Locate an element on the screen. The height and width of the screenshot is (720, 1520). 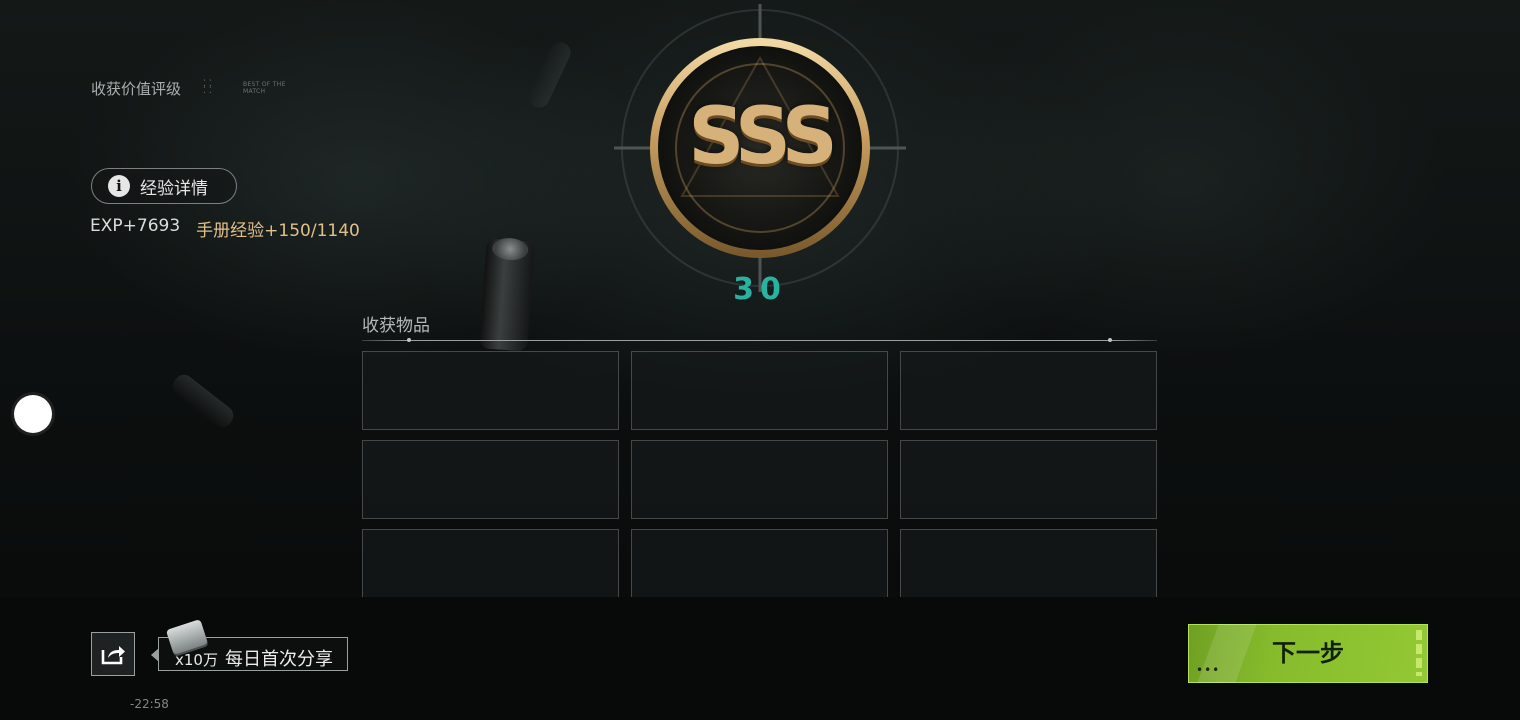
next-step-label: 下一步 is located at coordinates (1308, 653).